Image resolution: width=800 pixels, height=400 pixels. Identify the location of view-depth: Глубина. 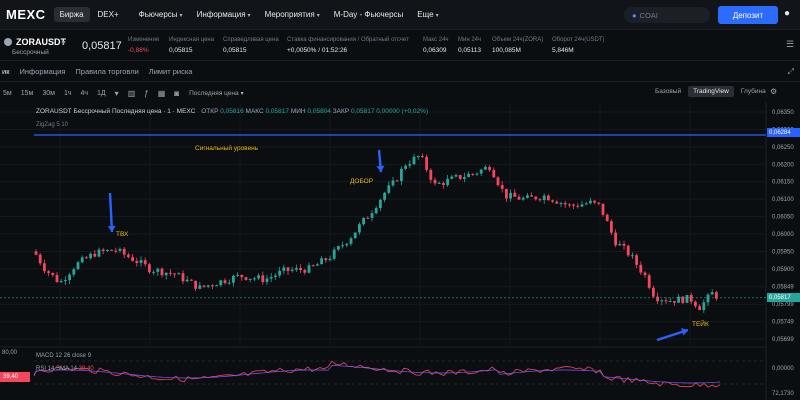
(753, 91).